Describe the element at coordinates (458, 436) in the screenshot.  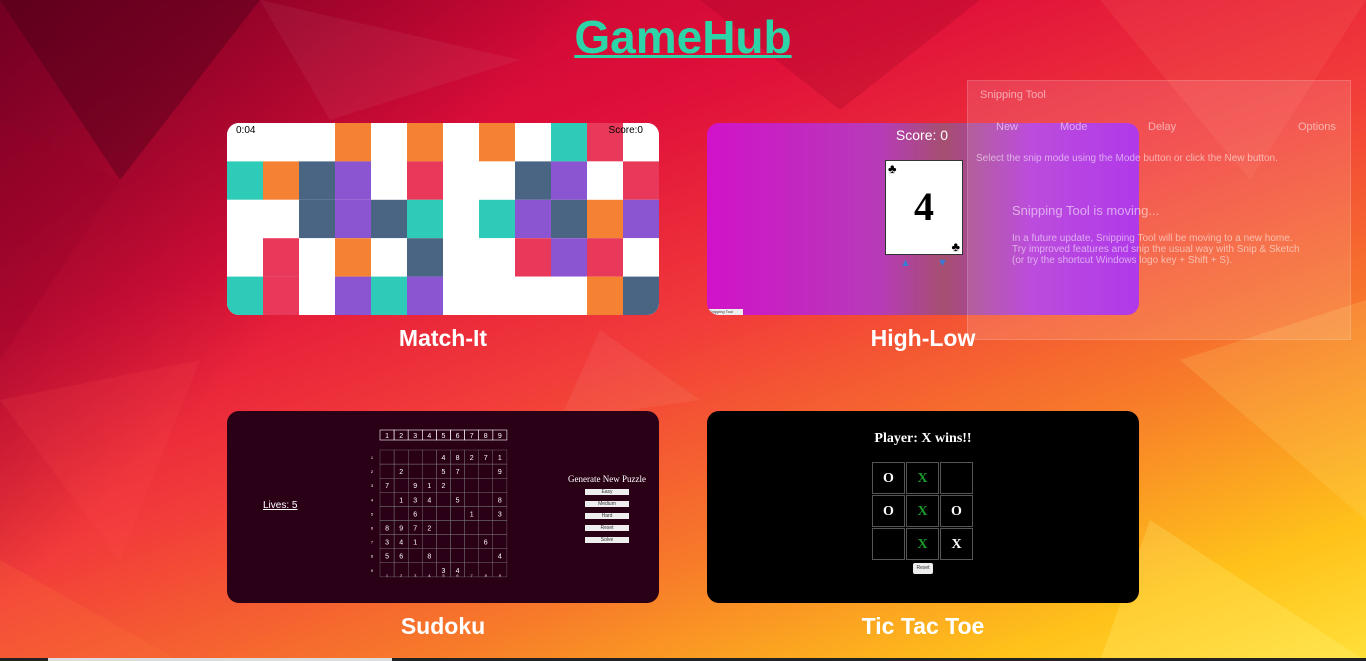
I see `sudoku-header-number: 6` at that location.